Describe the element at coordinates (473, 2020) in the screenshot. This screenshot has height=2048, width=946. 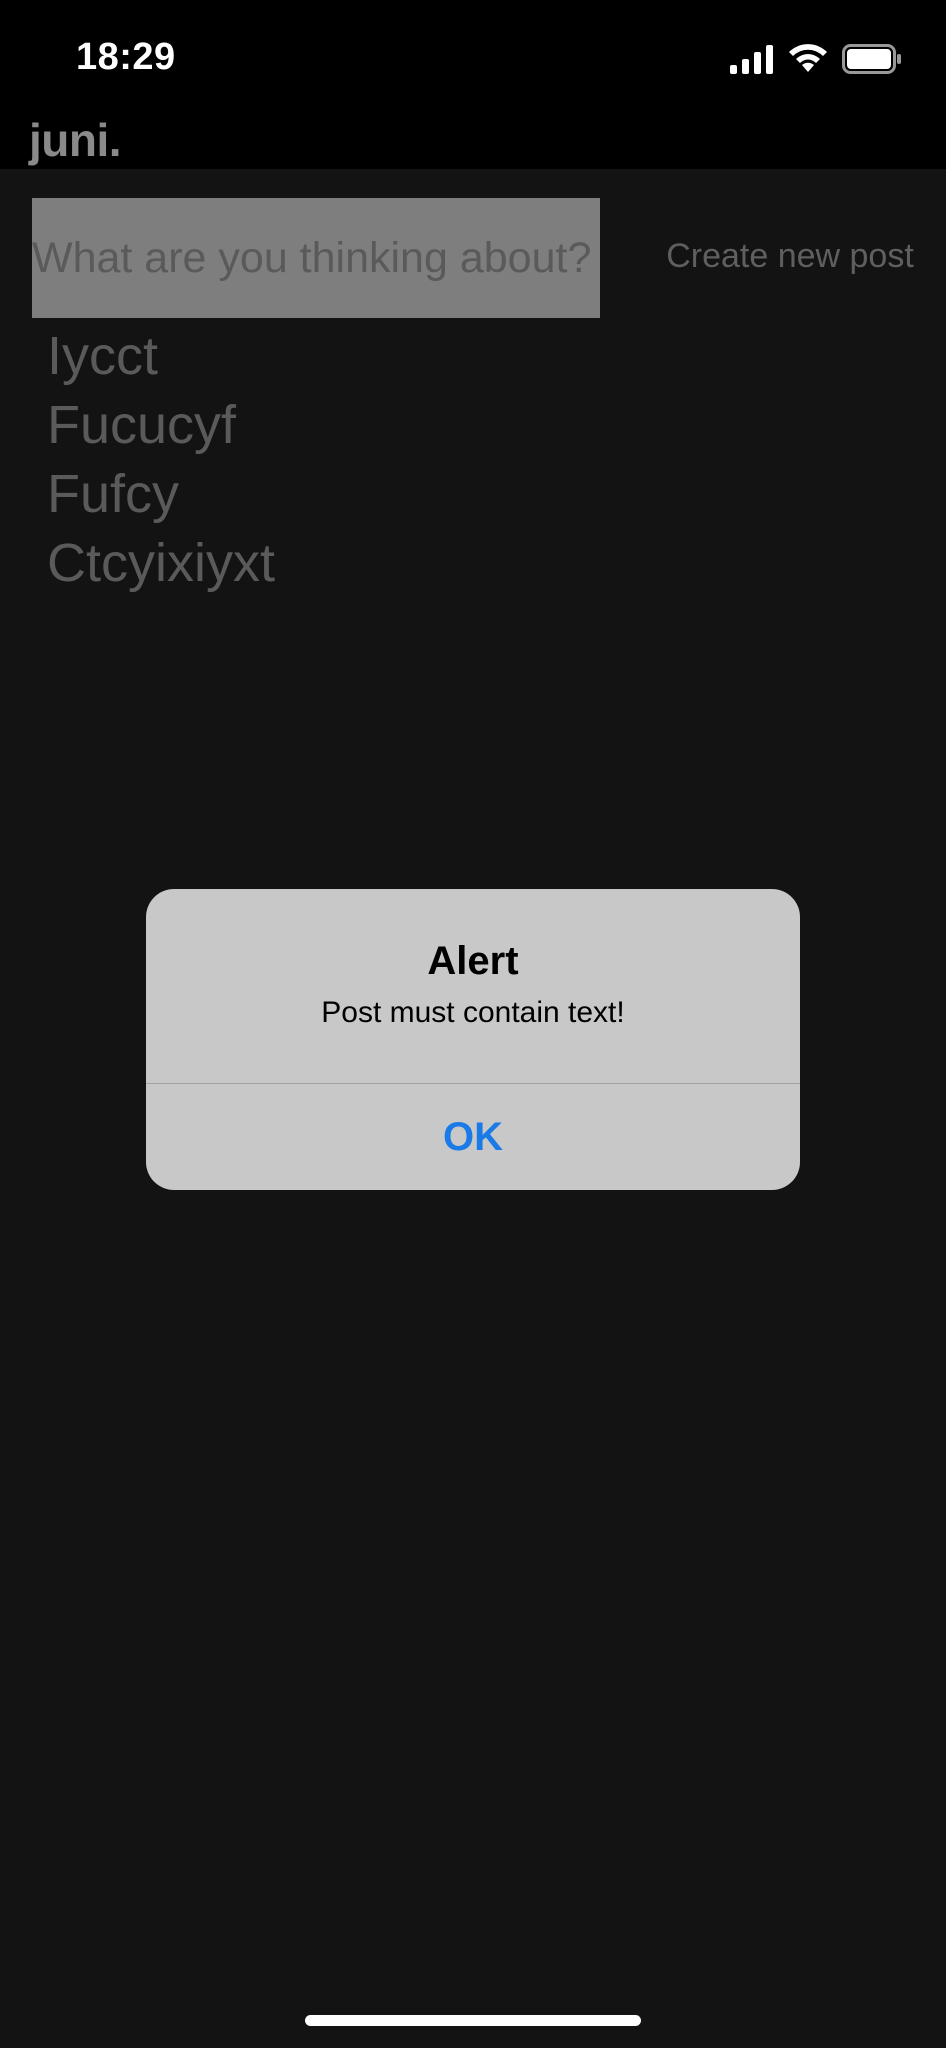
I see `home-indicator` at that location.